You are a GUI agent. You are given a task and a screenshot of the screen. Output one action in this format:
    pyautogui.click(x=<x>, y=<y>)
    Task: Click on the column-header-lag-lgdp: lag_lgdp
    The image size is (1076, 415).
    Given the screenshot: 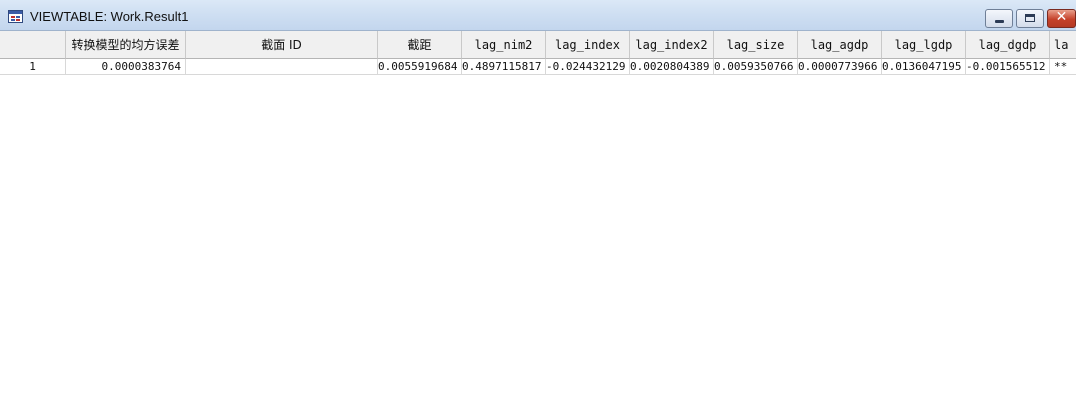 What is the action you would take?
    pyautogui.click(x=924, y=45)
    